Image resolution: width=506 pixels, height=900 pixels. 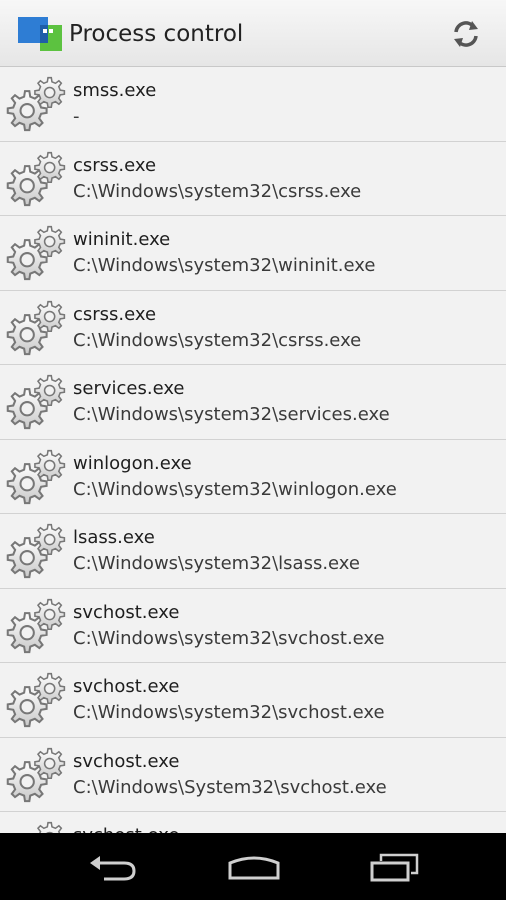 I want to click on navigation-bar, so click(x=253, y=866).